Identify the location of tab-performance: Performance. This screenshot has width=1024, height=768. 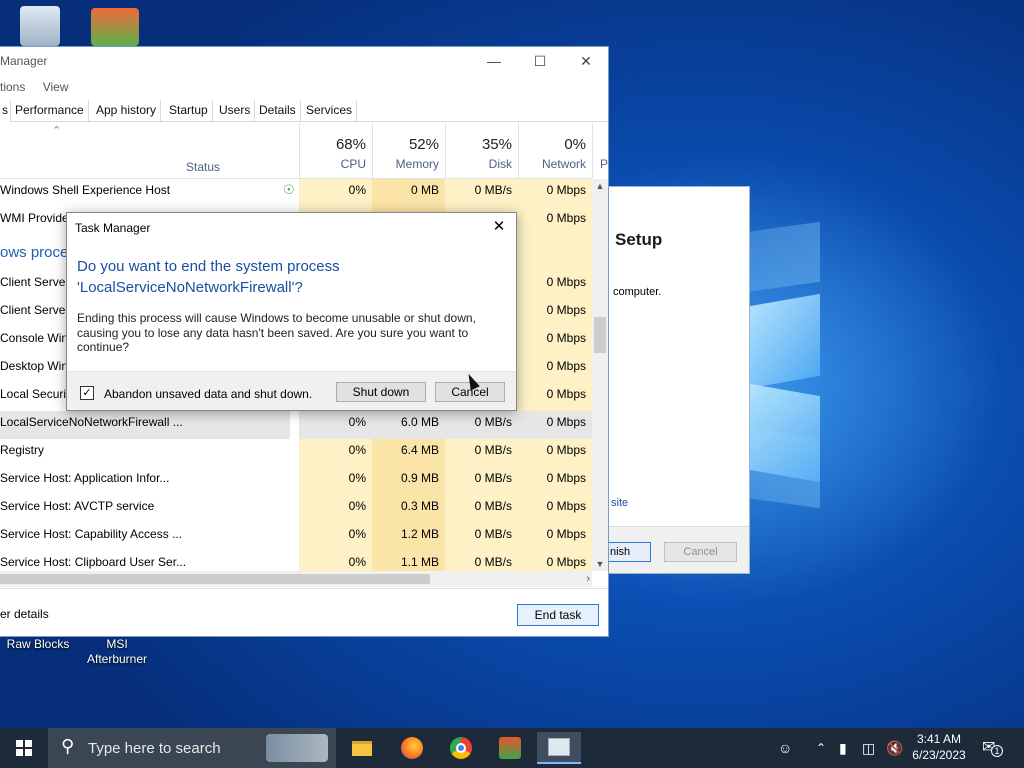
(50, 111).